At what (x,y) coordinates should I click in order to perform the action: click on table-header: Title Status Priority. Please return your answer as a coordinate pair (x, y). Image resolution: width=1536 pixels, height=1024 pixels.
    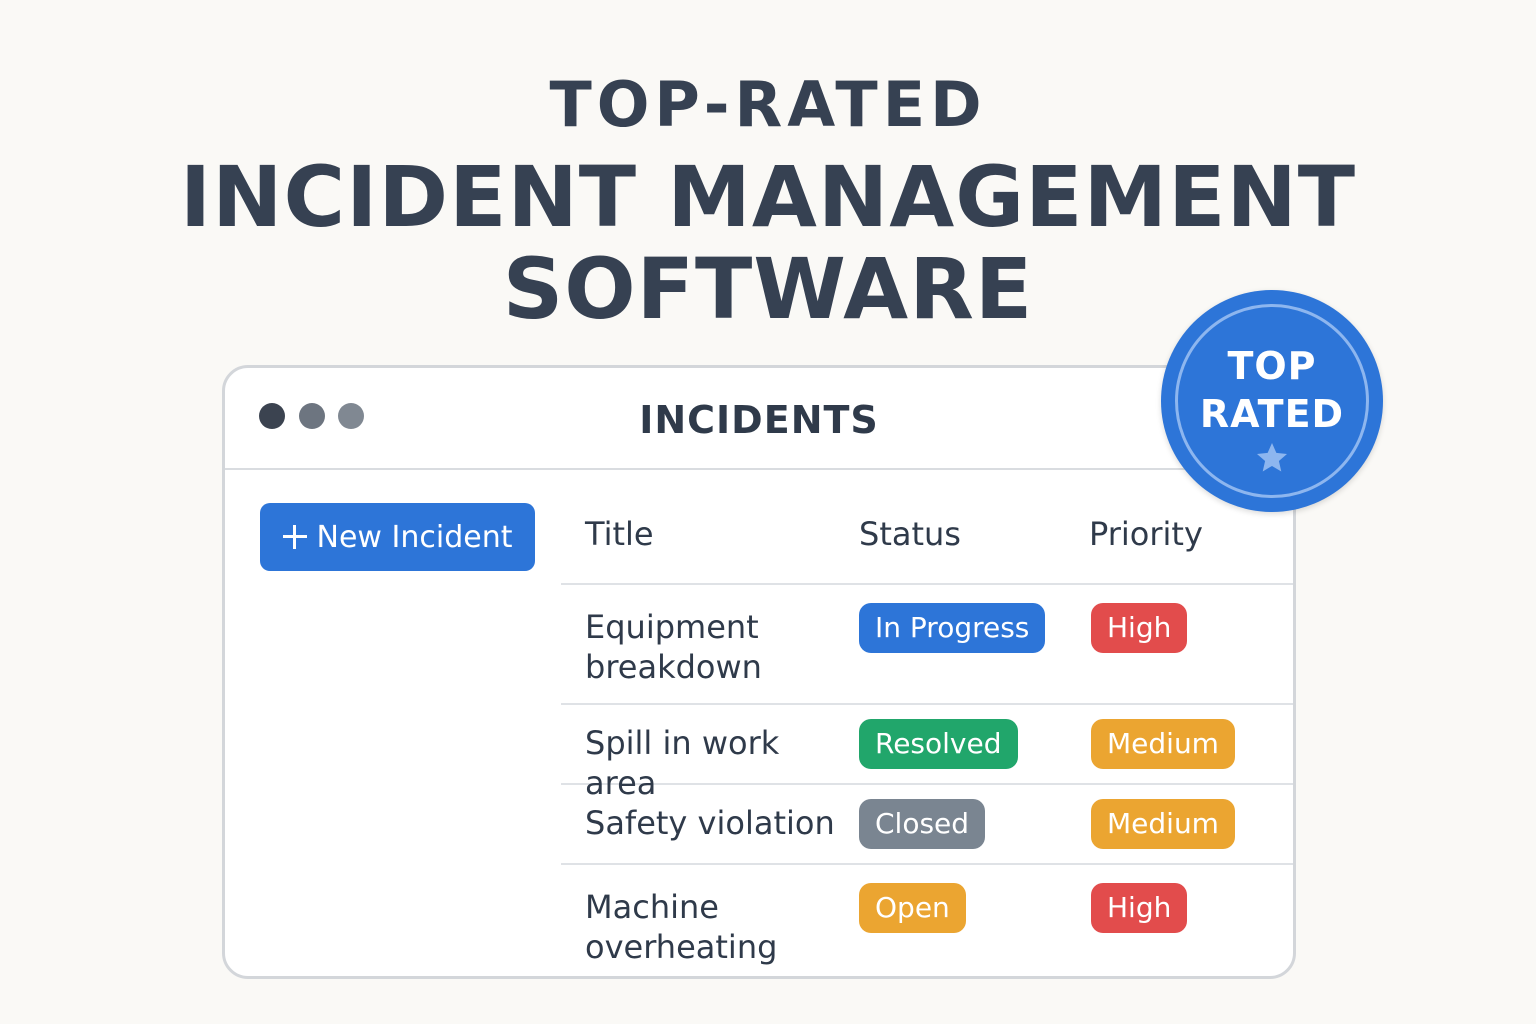
    Looking at the image, I should click on (927, 544).